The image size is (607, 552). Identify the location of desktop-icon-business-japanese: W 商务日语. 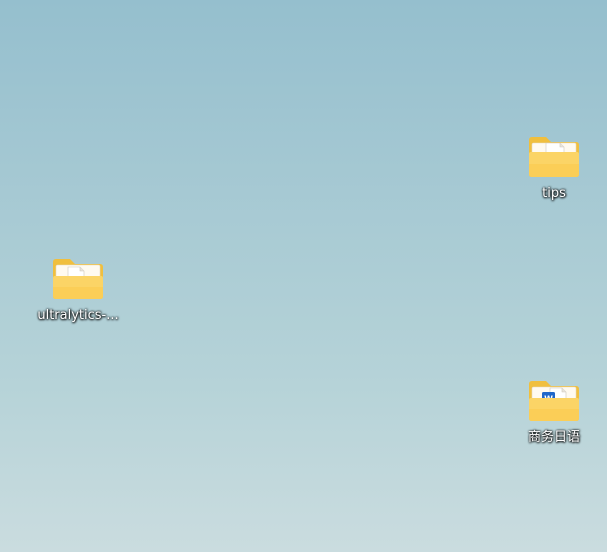
(554, 412).